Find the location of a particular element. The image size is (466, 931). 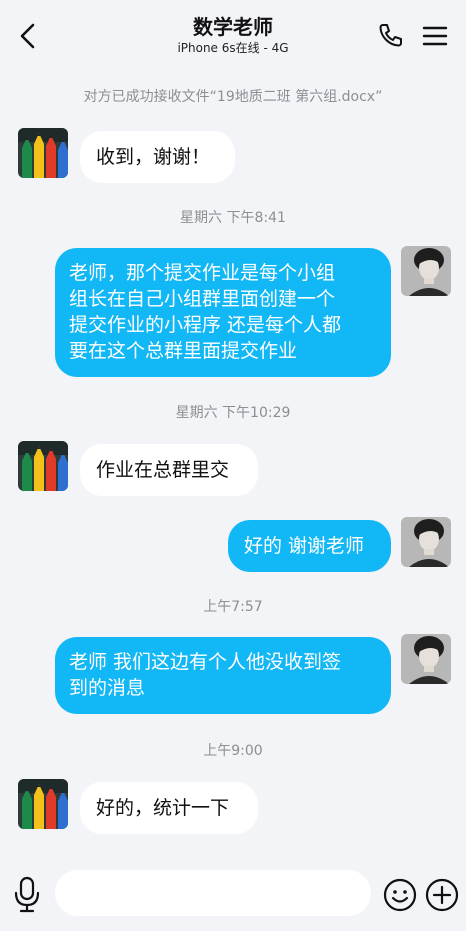

microphone-icon is located at coordinates (27, 894).